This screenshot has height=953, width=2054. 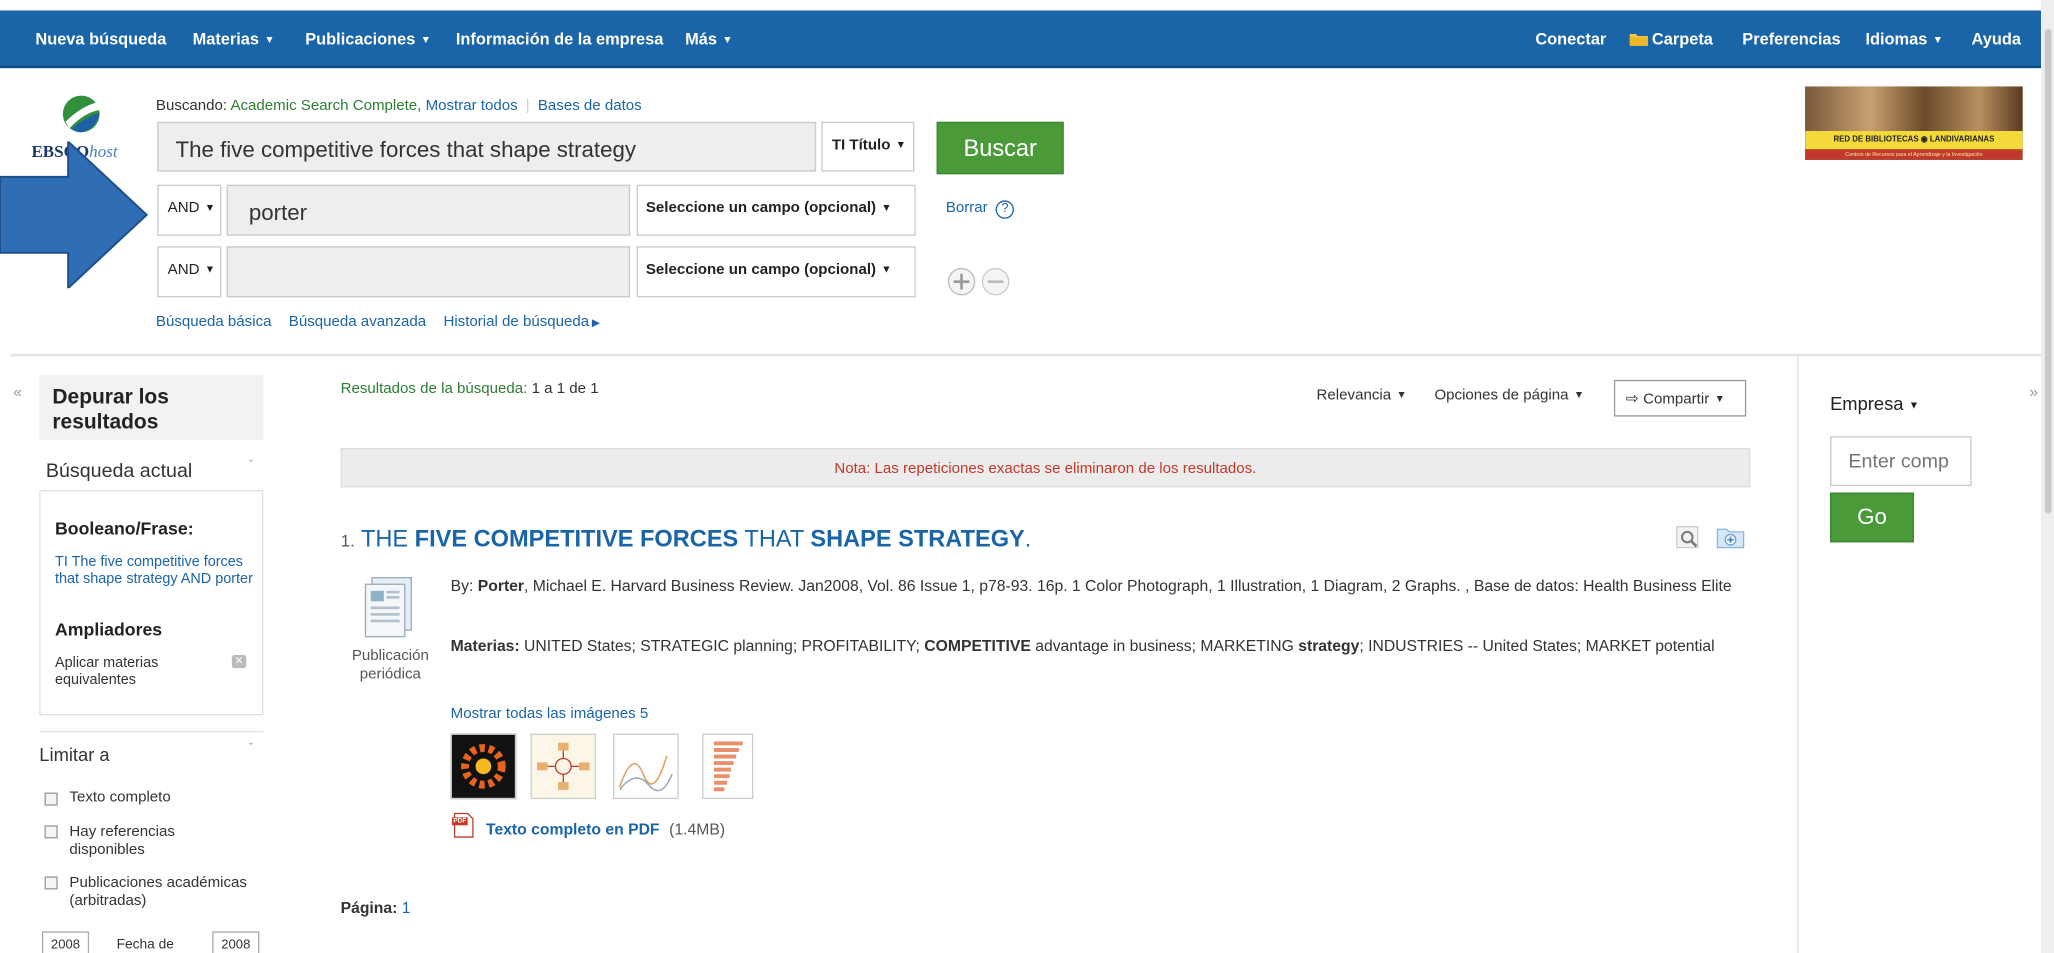 What do you see at coordinates (183, 208) in the screenshot?
I see `operator-select-2-value: AND` at bounding box center [183, 208].